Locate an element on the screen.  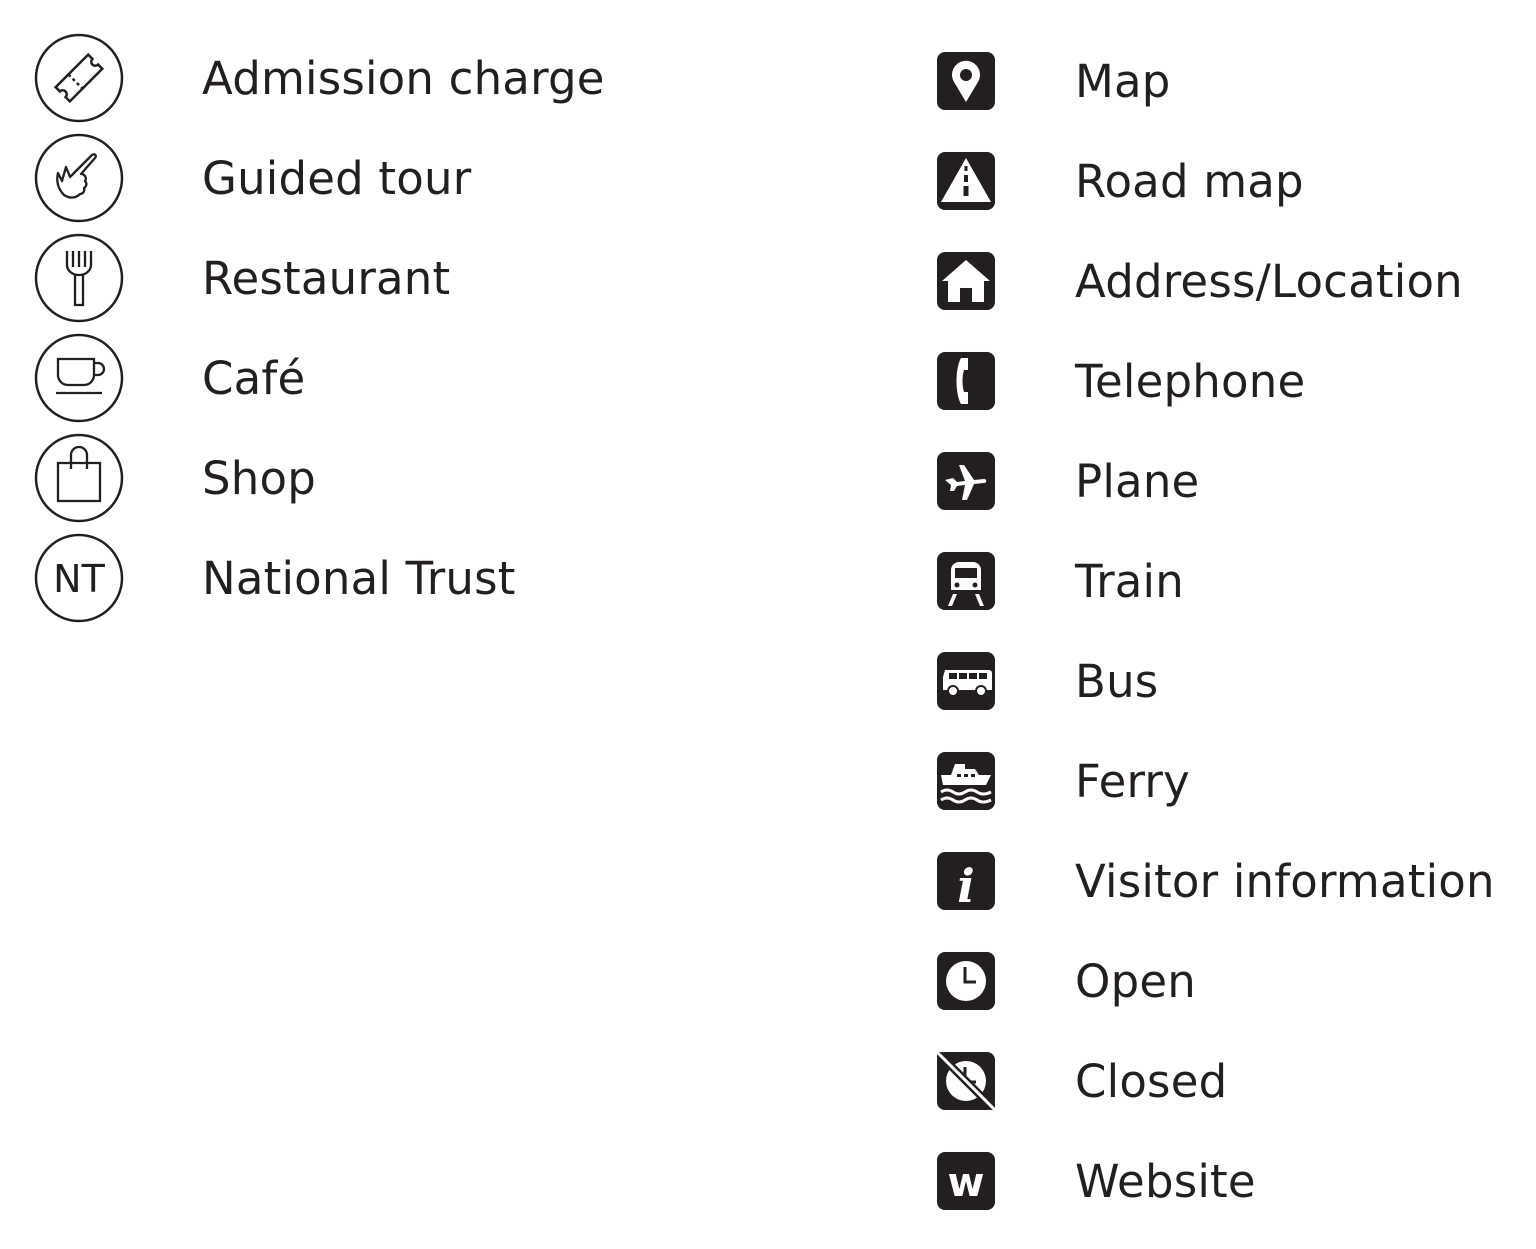
legend-label: Admission charge is located at coordinates (403, 78).